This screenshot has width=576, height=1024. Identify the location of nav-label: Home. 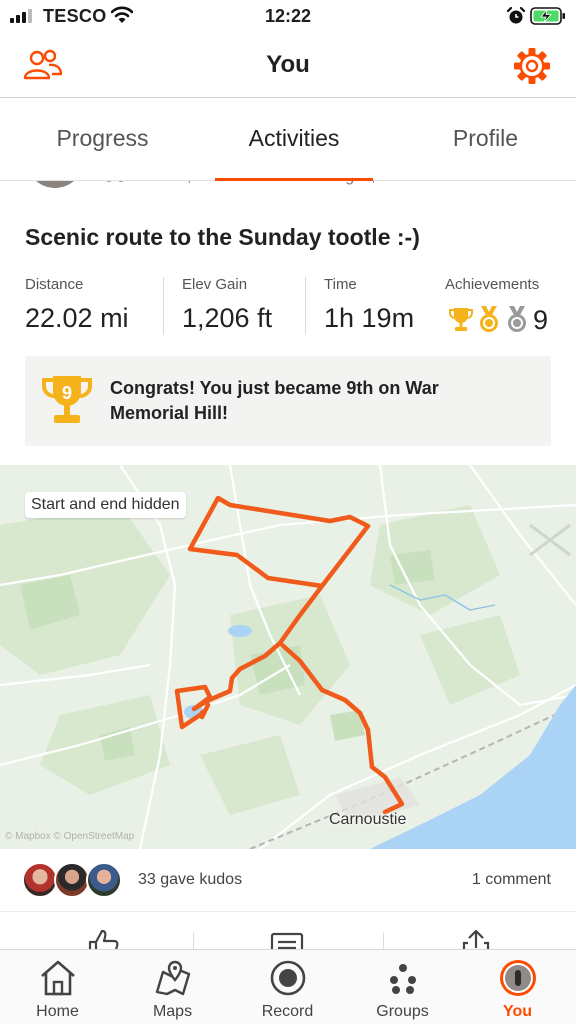
(57, 1011).